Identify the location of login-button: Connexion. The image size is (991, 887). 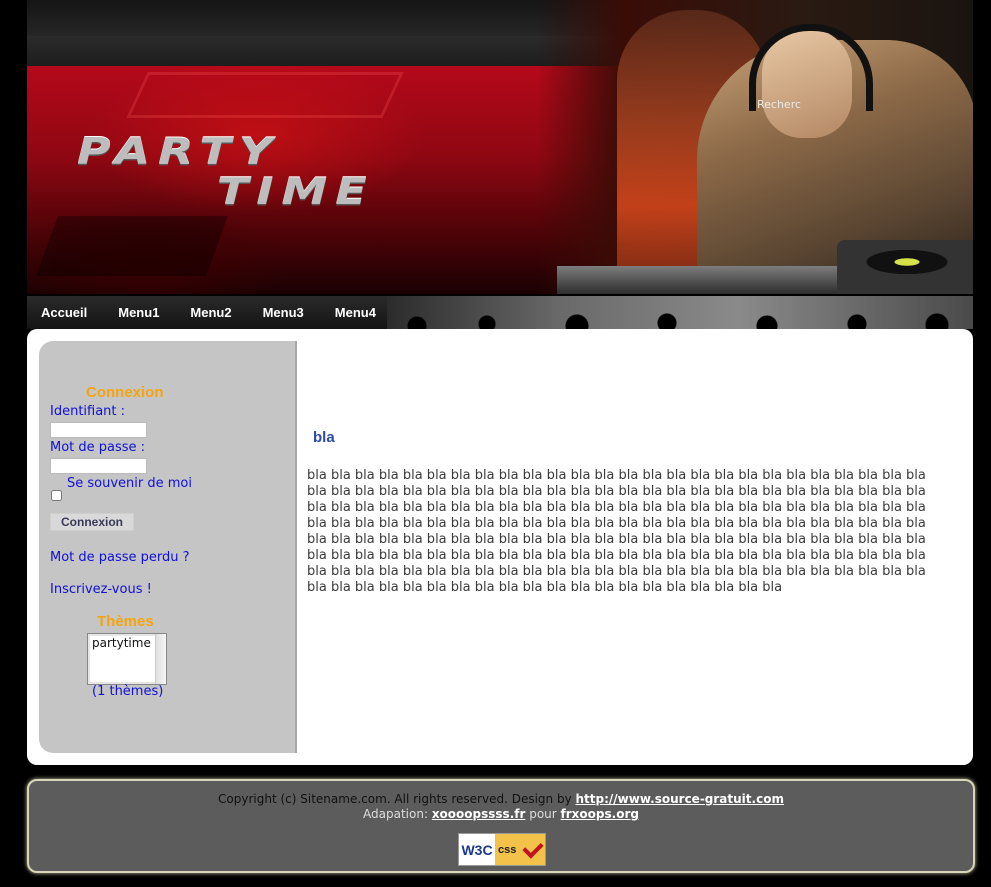
(92, 522).